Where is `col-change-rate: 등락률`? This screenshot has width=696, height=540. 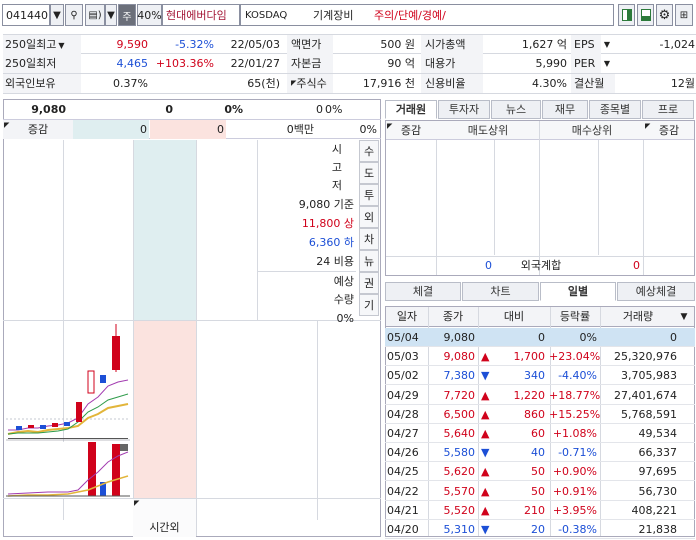 col-change-rate: 등락률 is located at coordinates (575, 317).